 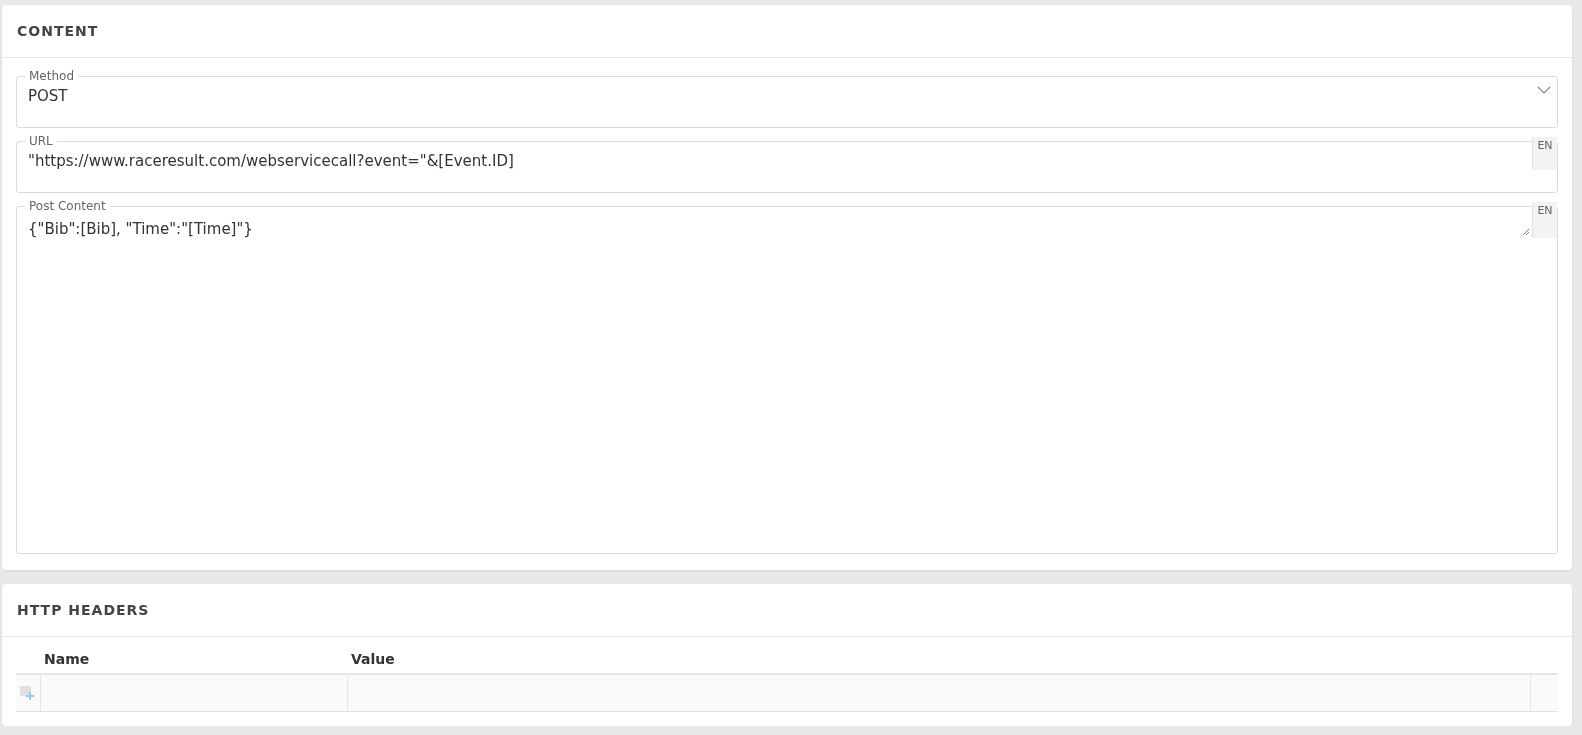 I want to click on chevron-down-icon, so click(x=1544, y=89).